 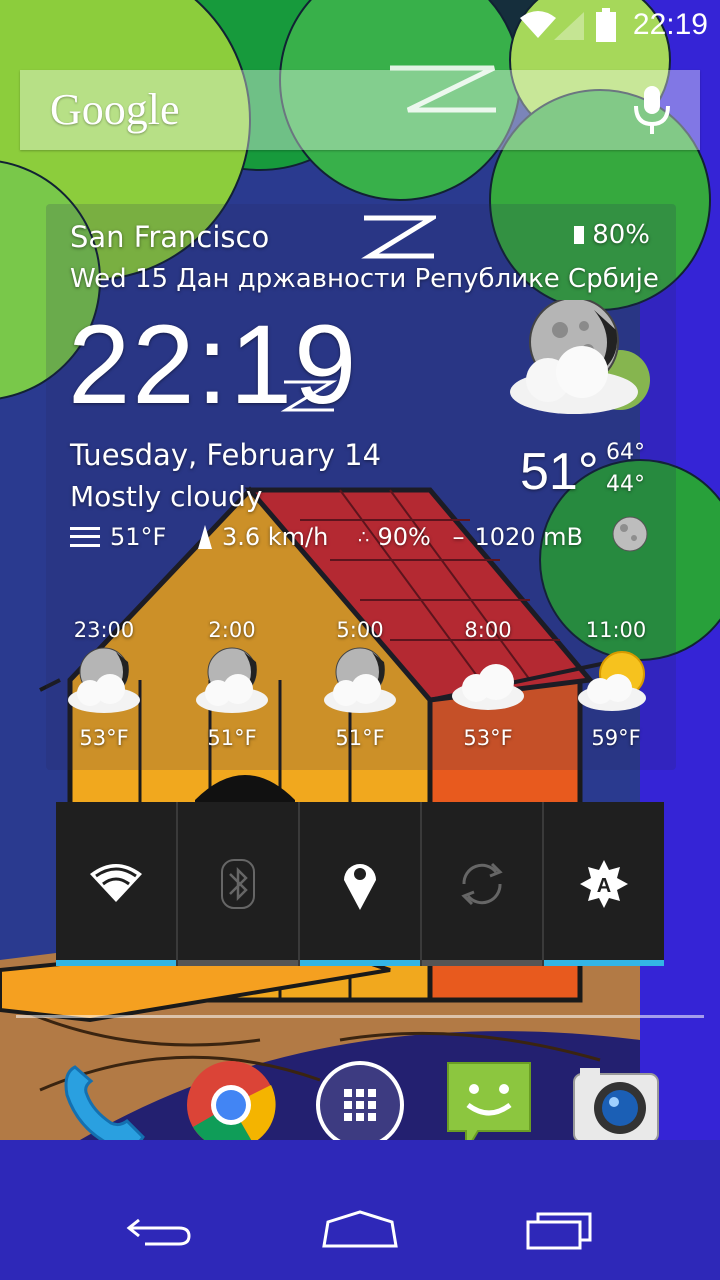 I want to click on back-button, so click(x=160, y=1230).